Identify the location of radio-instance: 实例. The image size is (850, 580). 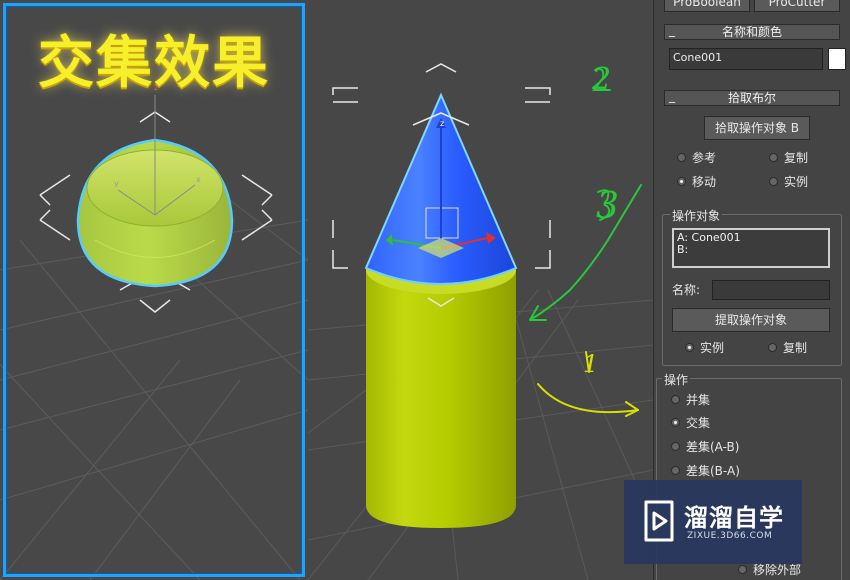
(799, 182).